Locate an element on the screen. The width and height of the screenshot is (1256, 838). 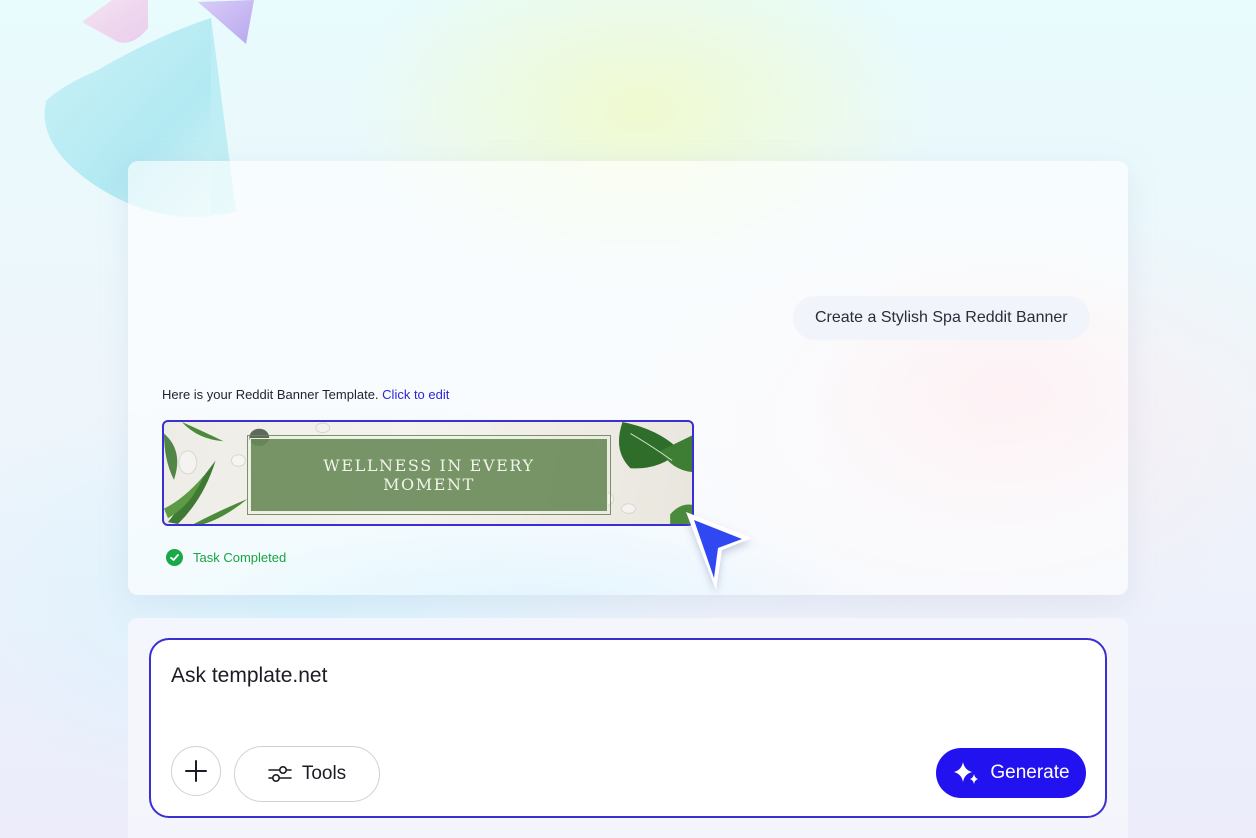
user-message-text: Create a Stylish Spa Reddit Banner is located at coordinates (941, 317).